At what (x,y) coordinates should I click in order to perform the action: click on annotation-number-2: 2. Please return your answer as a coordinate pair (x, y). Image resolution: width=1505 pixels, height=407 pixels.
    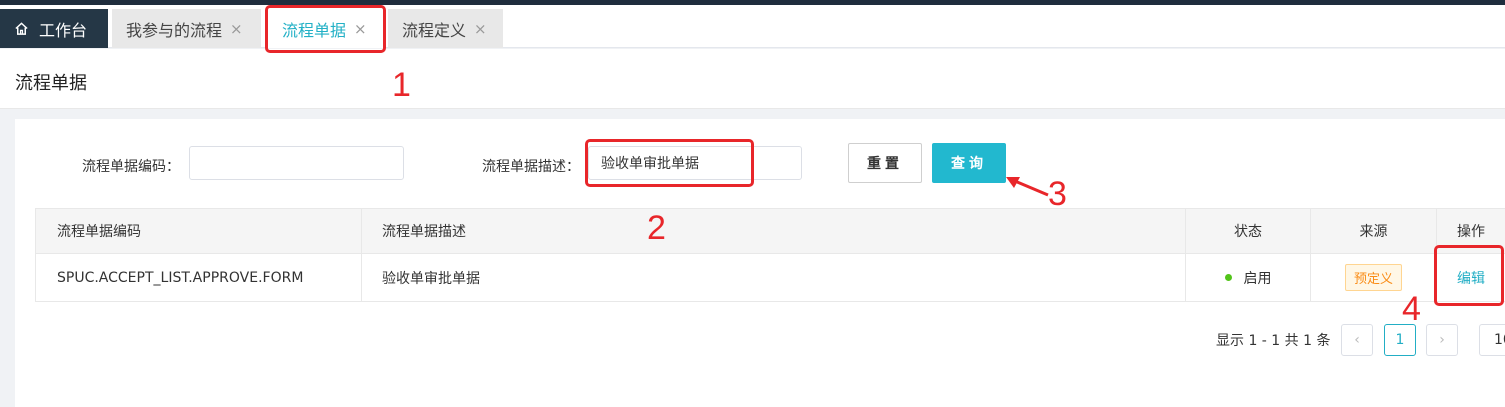
    Looking at the image, I should click on (656, 228).